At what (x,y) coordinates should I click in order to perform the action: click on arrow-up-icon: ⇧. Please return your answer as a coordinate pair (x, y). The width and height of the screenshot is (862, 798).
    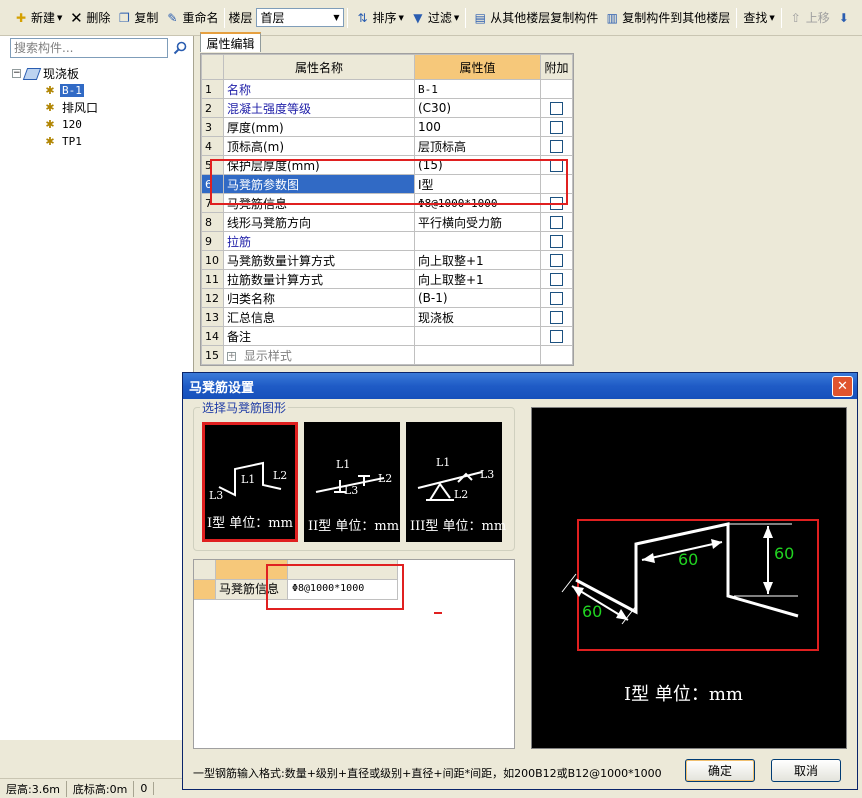
    Looking at the image, I should click on (795, 17).